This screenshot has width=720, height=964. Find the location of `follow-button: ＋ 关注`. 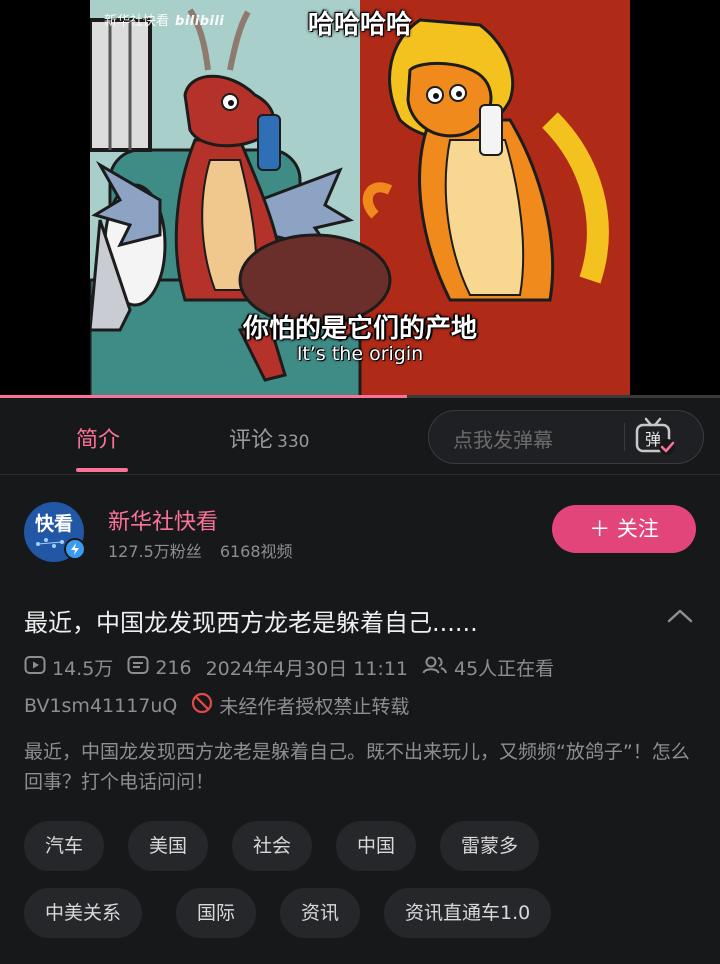

follow-button: ＋ 关注 is located at coordinates (624, 529).